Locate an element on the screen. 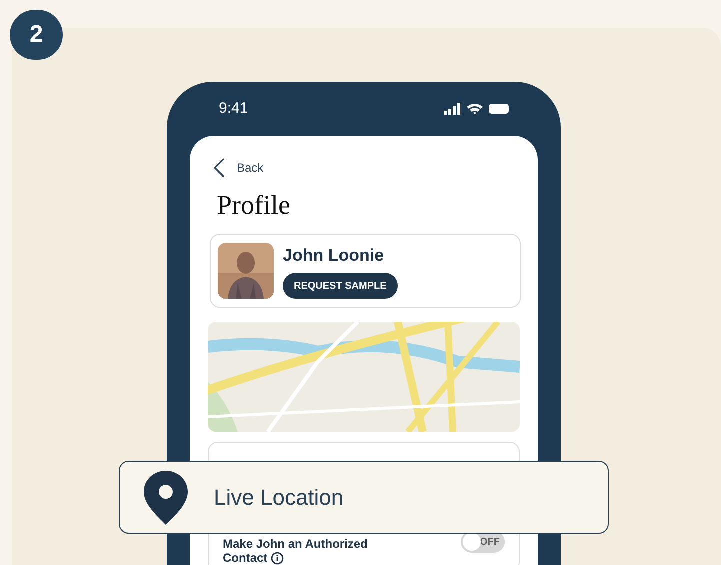 The image size is (721, 565). profile-name: John Loonie is located at coordinates (333, 255).